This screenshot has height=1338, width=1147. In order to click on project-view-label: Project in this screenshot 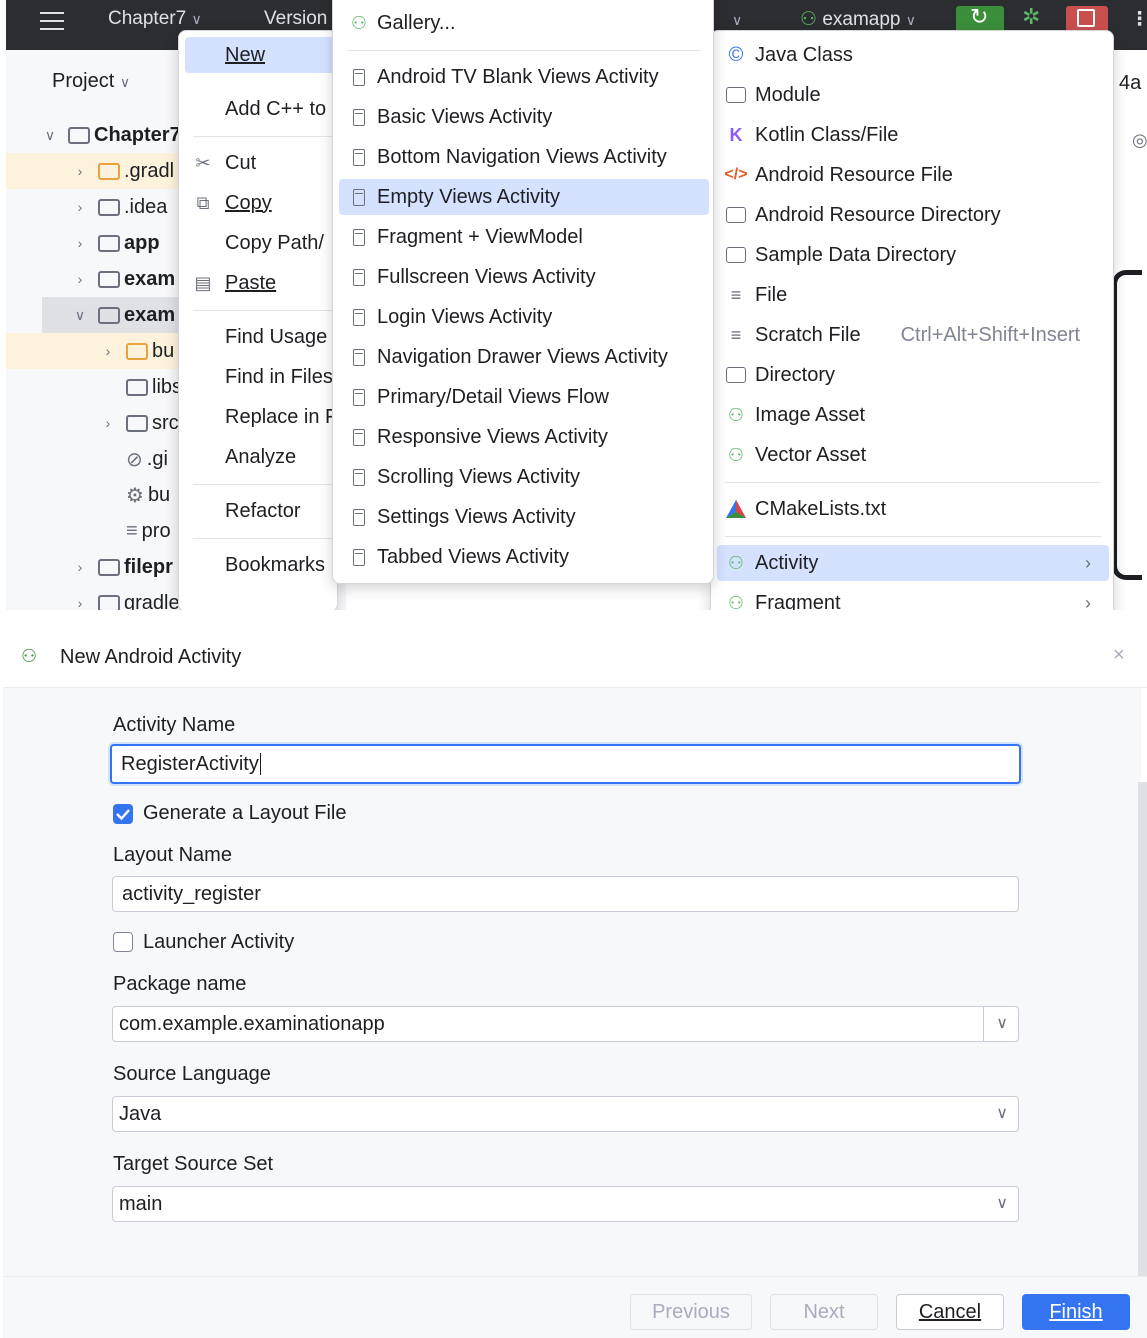, I will do `click(83, 81)`.